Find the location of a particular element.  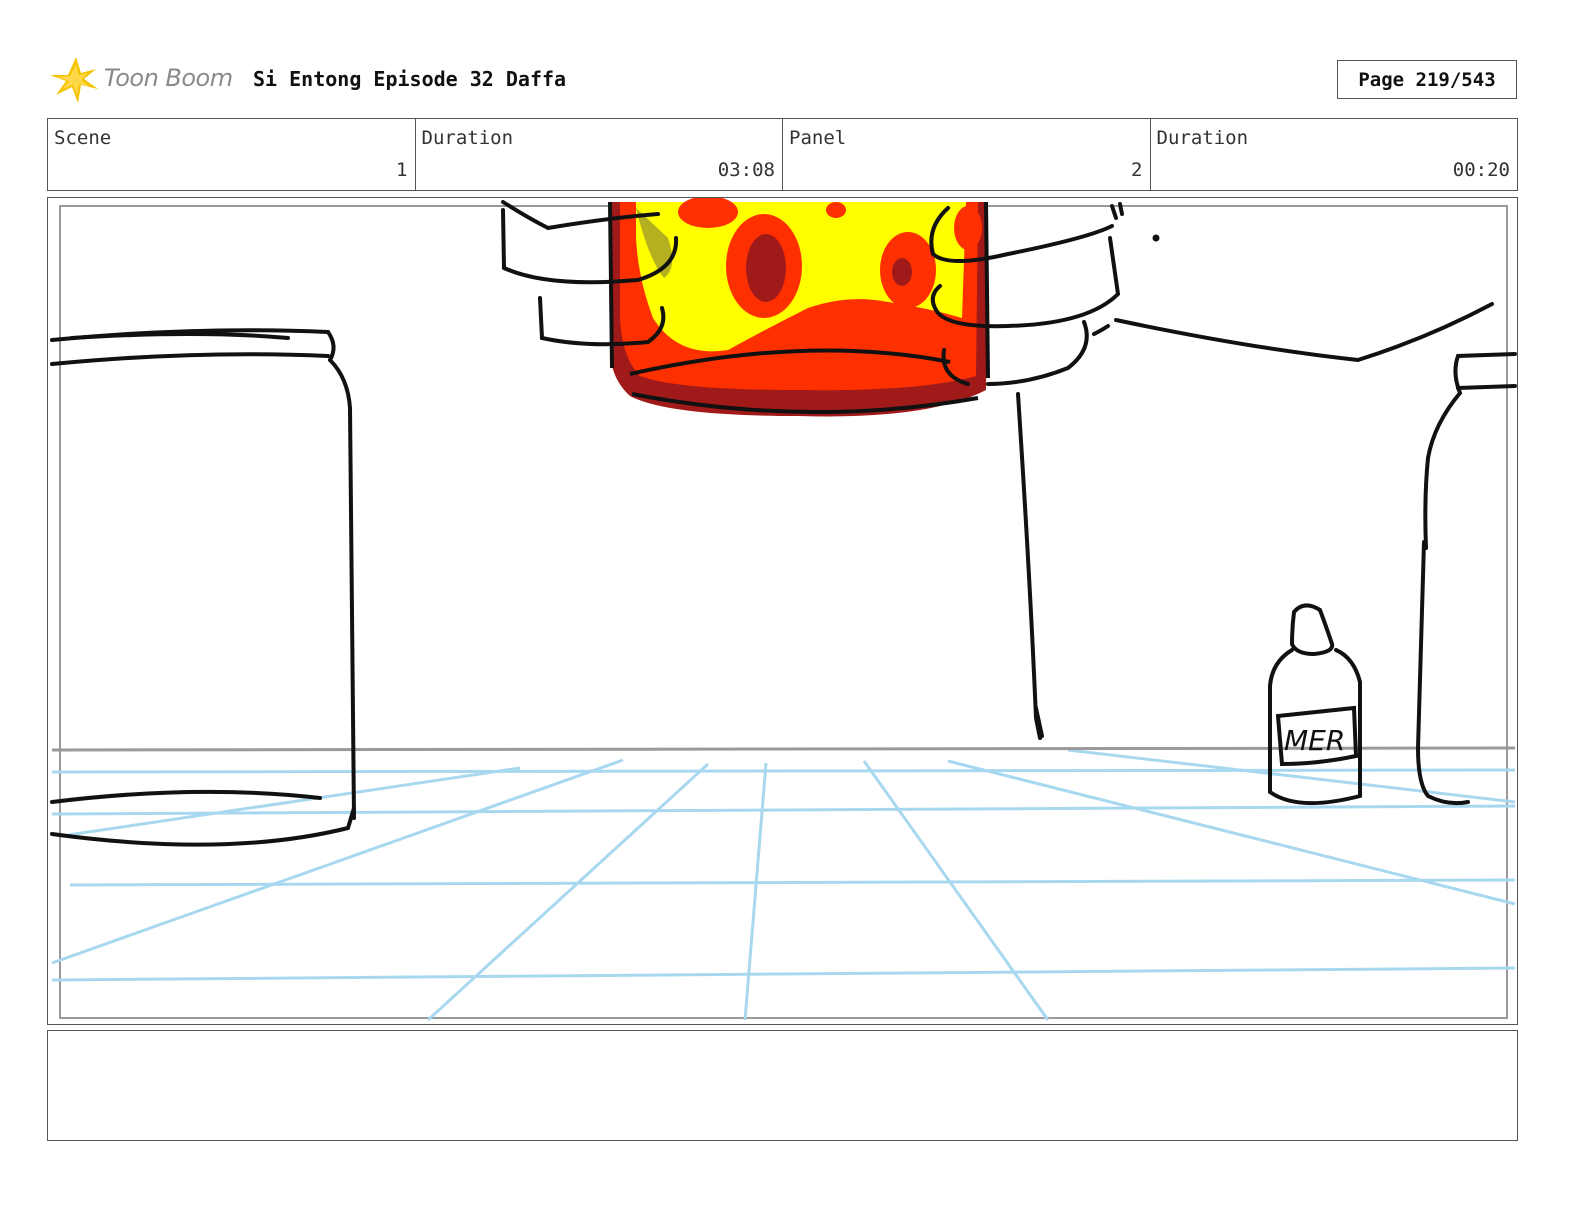

small-bottle: MER is located at coordinates (1315, 704).